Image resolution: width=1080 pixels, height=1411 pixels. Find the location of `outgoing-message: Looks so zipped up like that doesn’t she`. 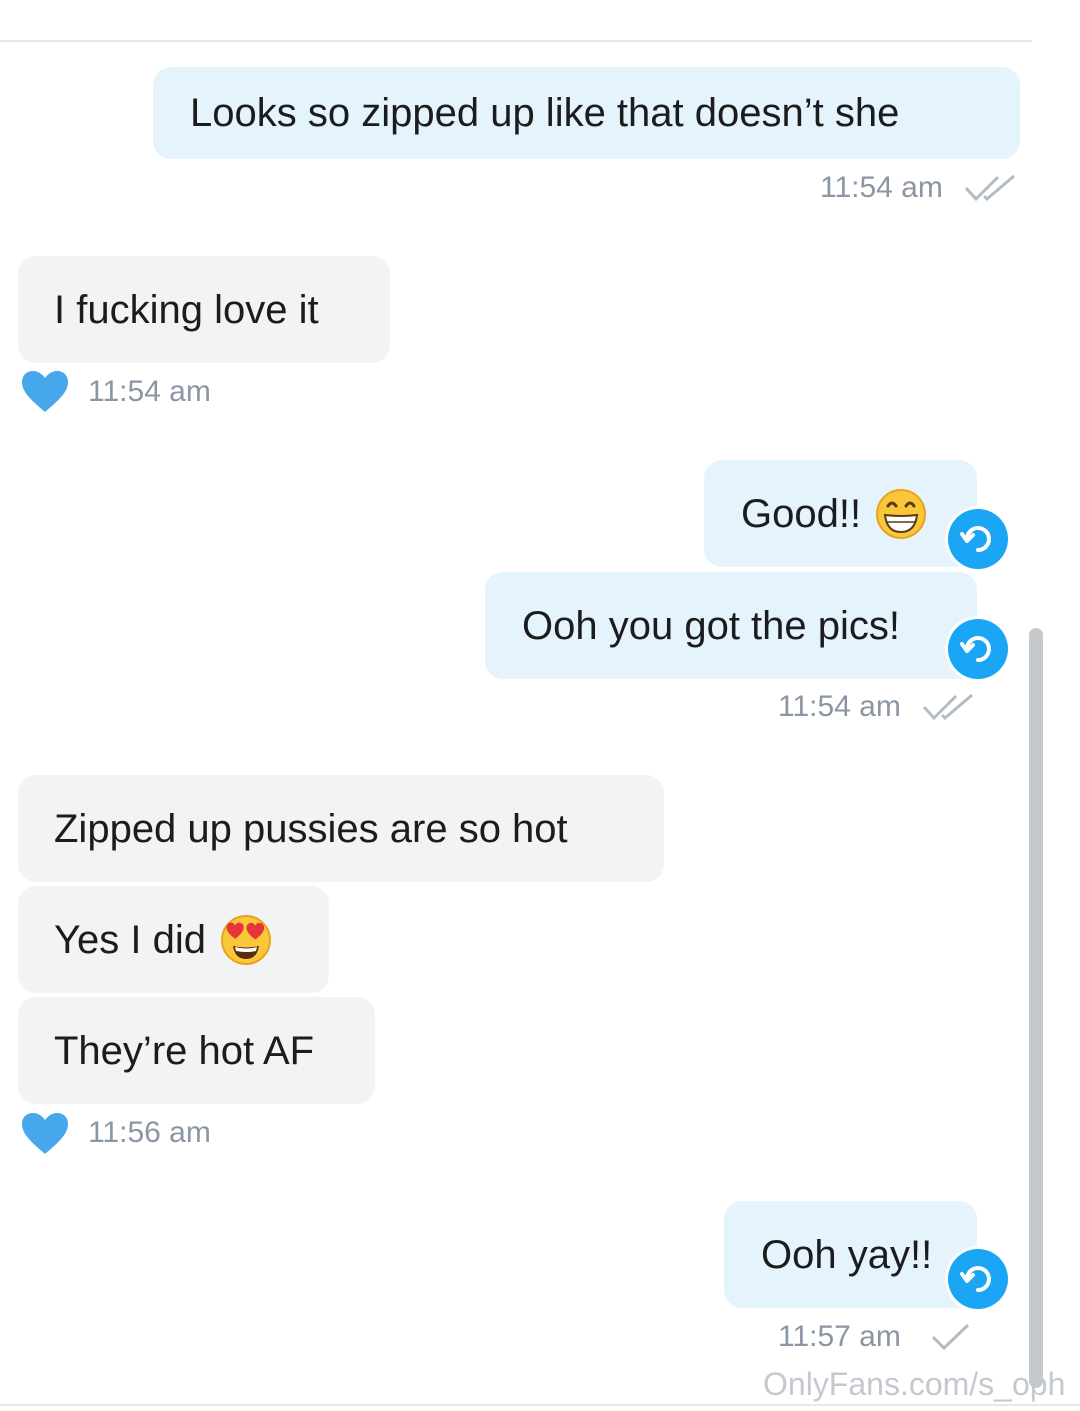

outgoing-message: Looks so zipped up like that doesn’t she is located at coordinates (586, 113).